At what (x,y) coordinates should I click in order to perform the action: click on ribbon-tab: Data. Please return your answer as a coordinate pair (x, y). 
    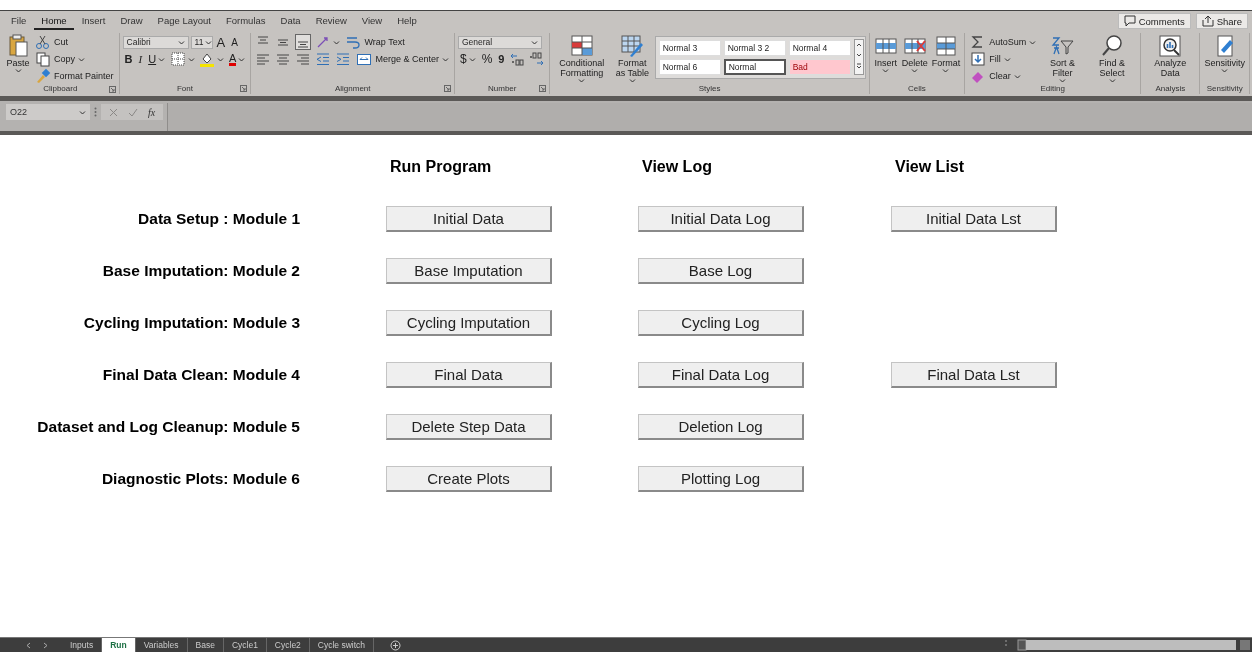
    Looking at the image, I should click on (290, 21).